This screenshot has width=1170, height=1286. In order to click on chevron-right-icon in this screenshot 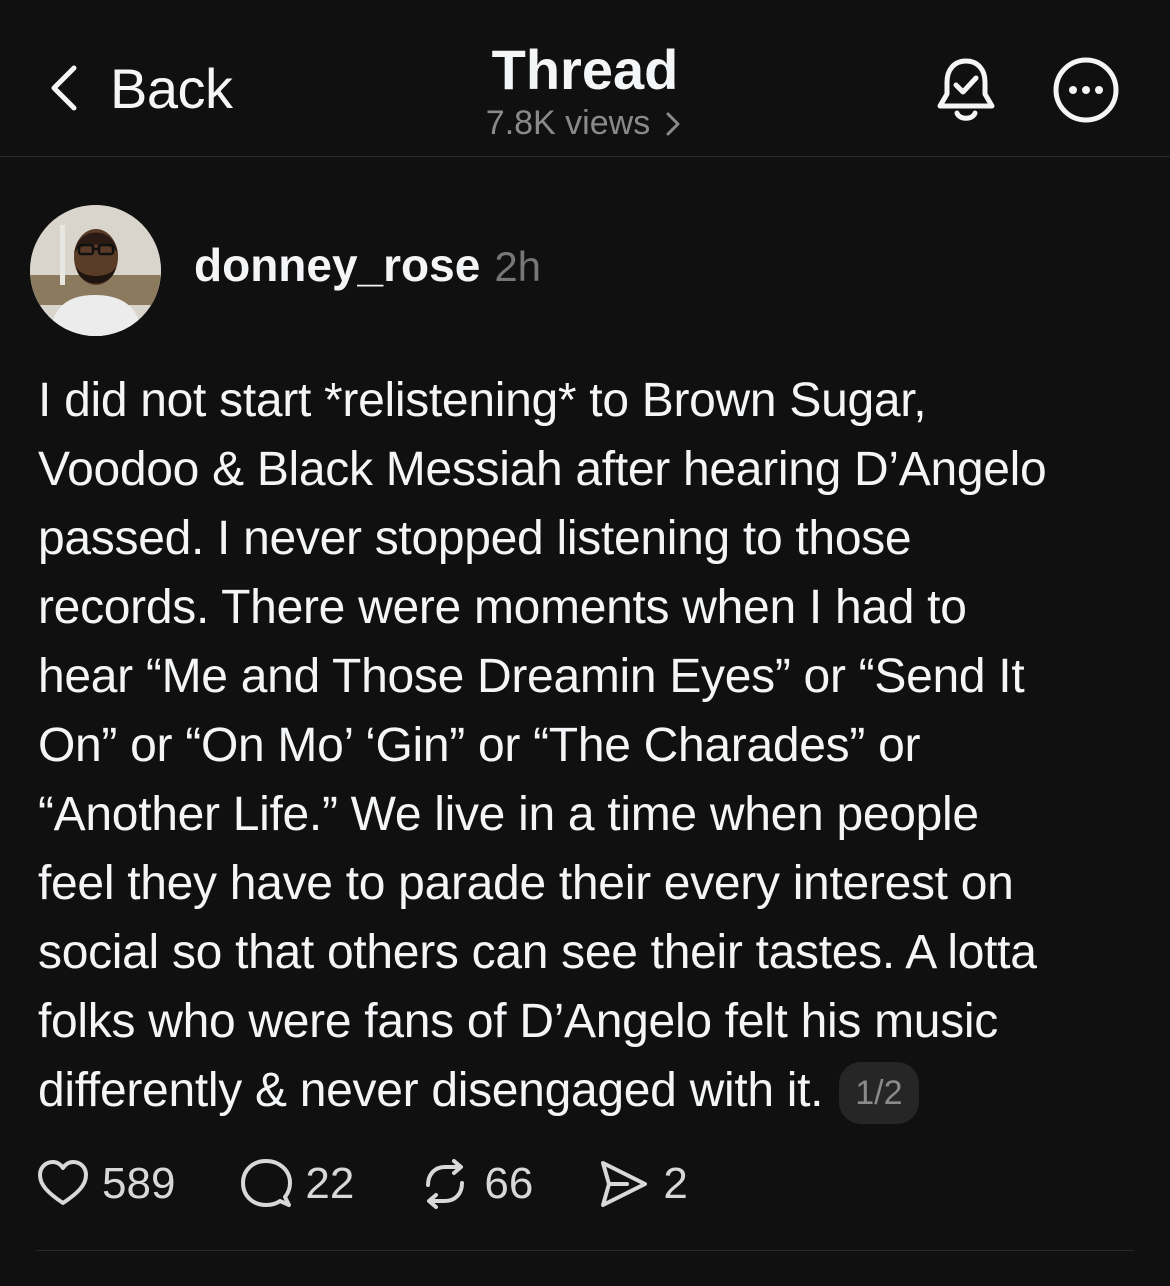, I will do `click(673, 123)`.